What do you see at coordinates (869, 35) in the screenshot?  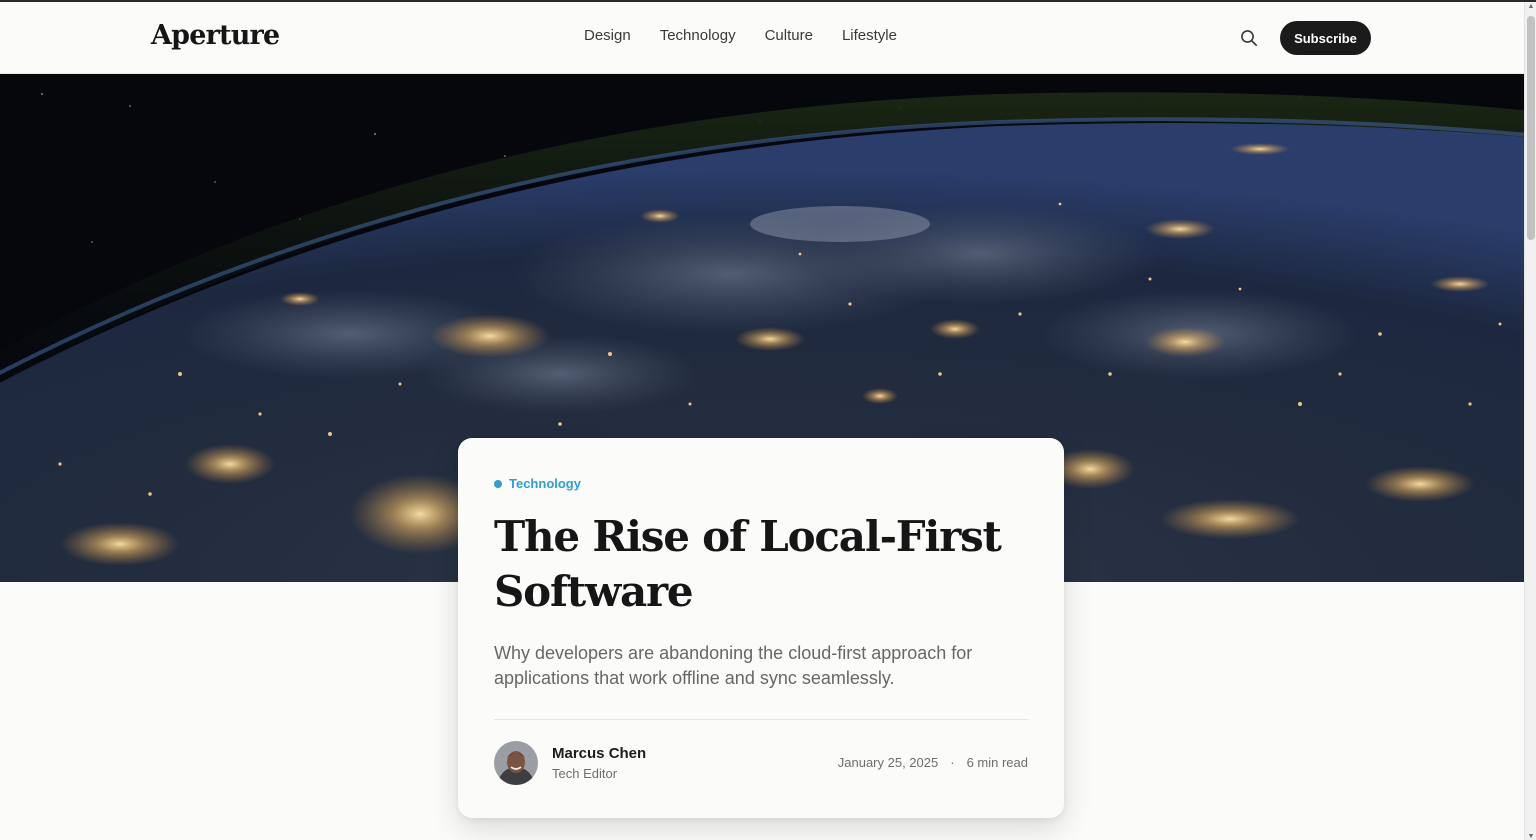 I see `nav-link-lifestyle: Lifestyle` at bounding box center [869, 35].